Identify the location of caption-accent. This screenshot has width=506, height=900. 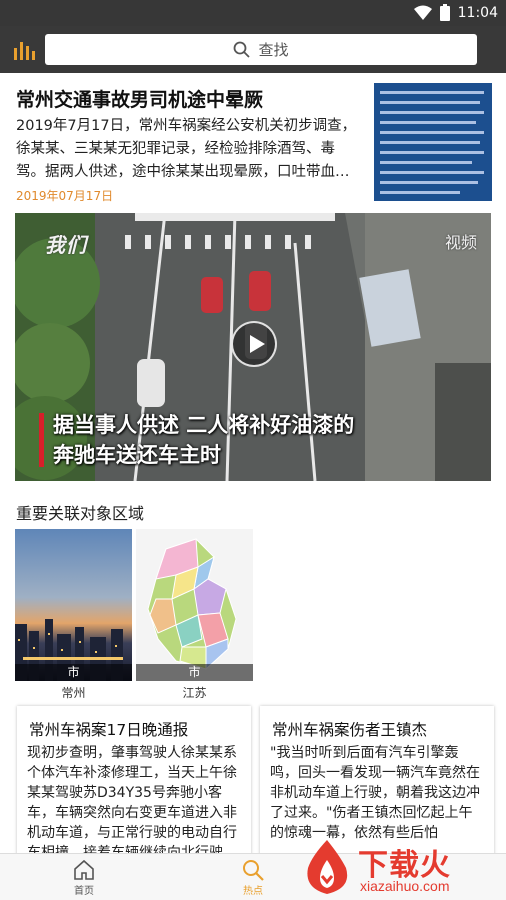
(41, 440).